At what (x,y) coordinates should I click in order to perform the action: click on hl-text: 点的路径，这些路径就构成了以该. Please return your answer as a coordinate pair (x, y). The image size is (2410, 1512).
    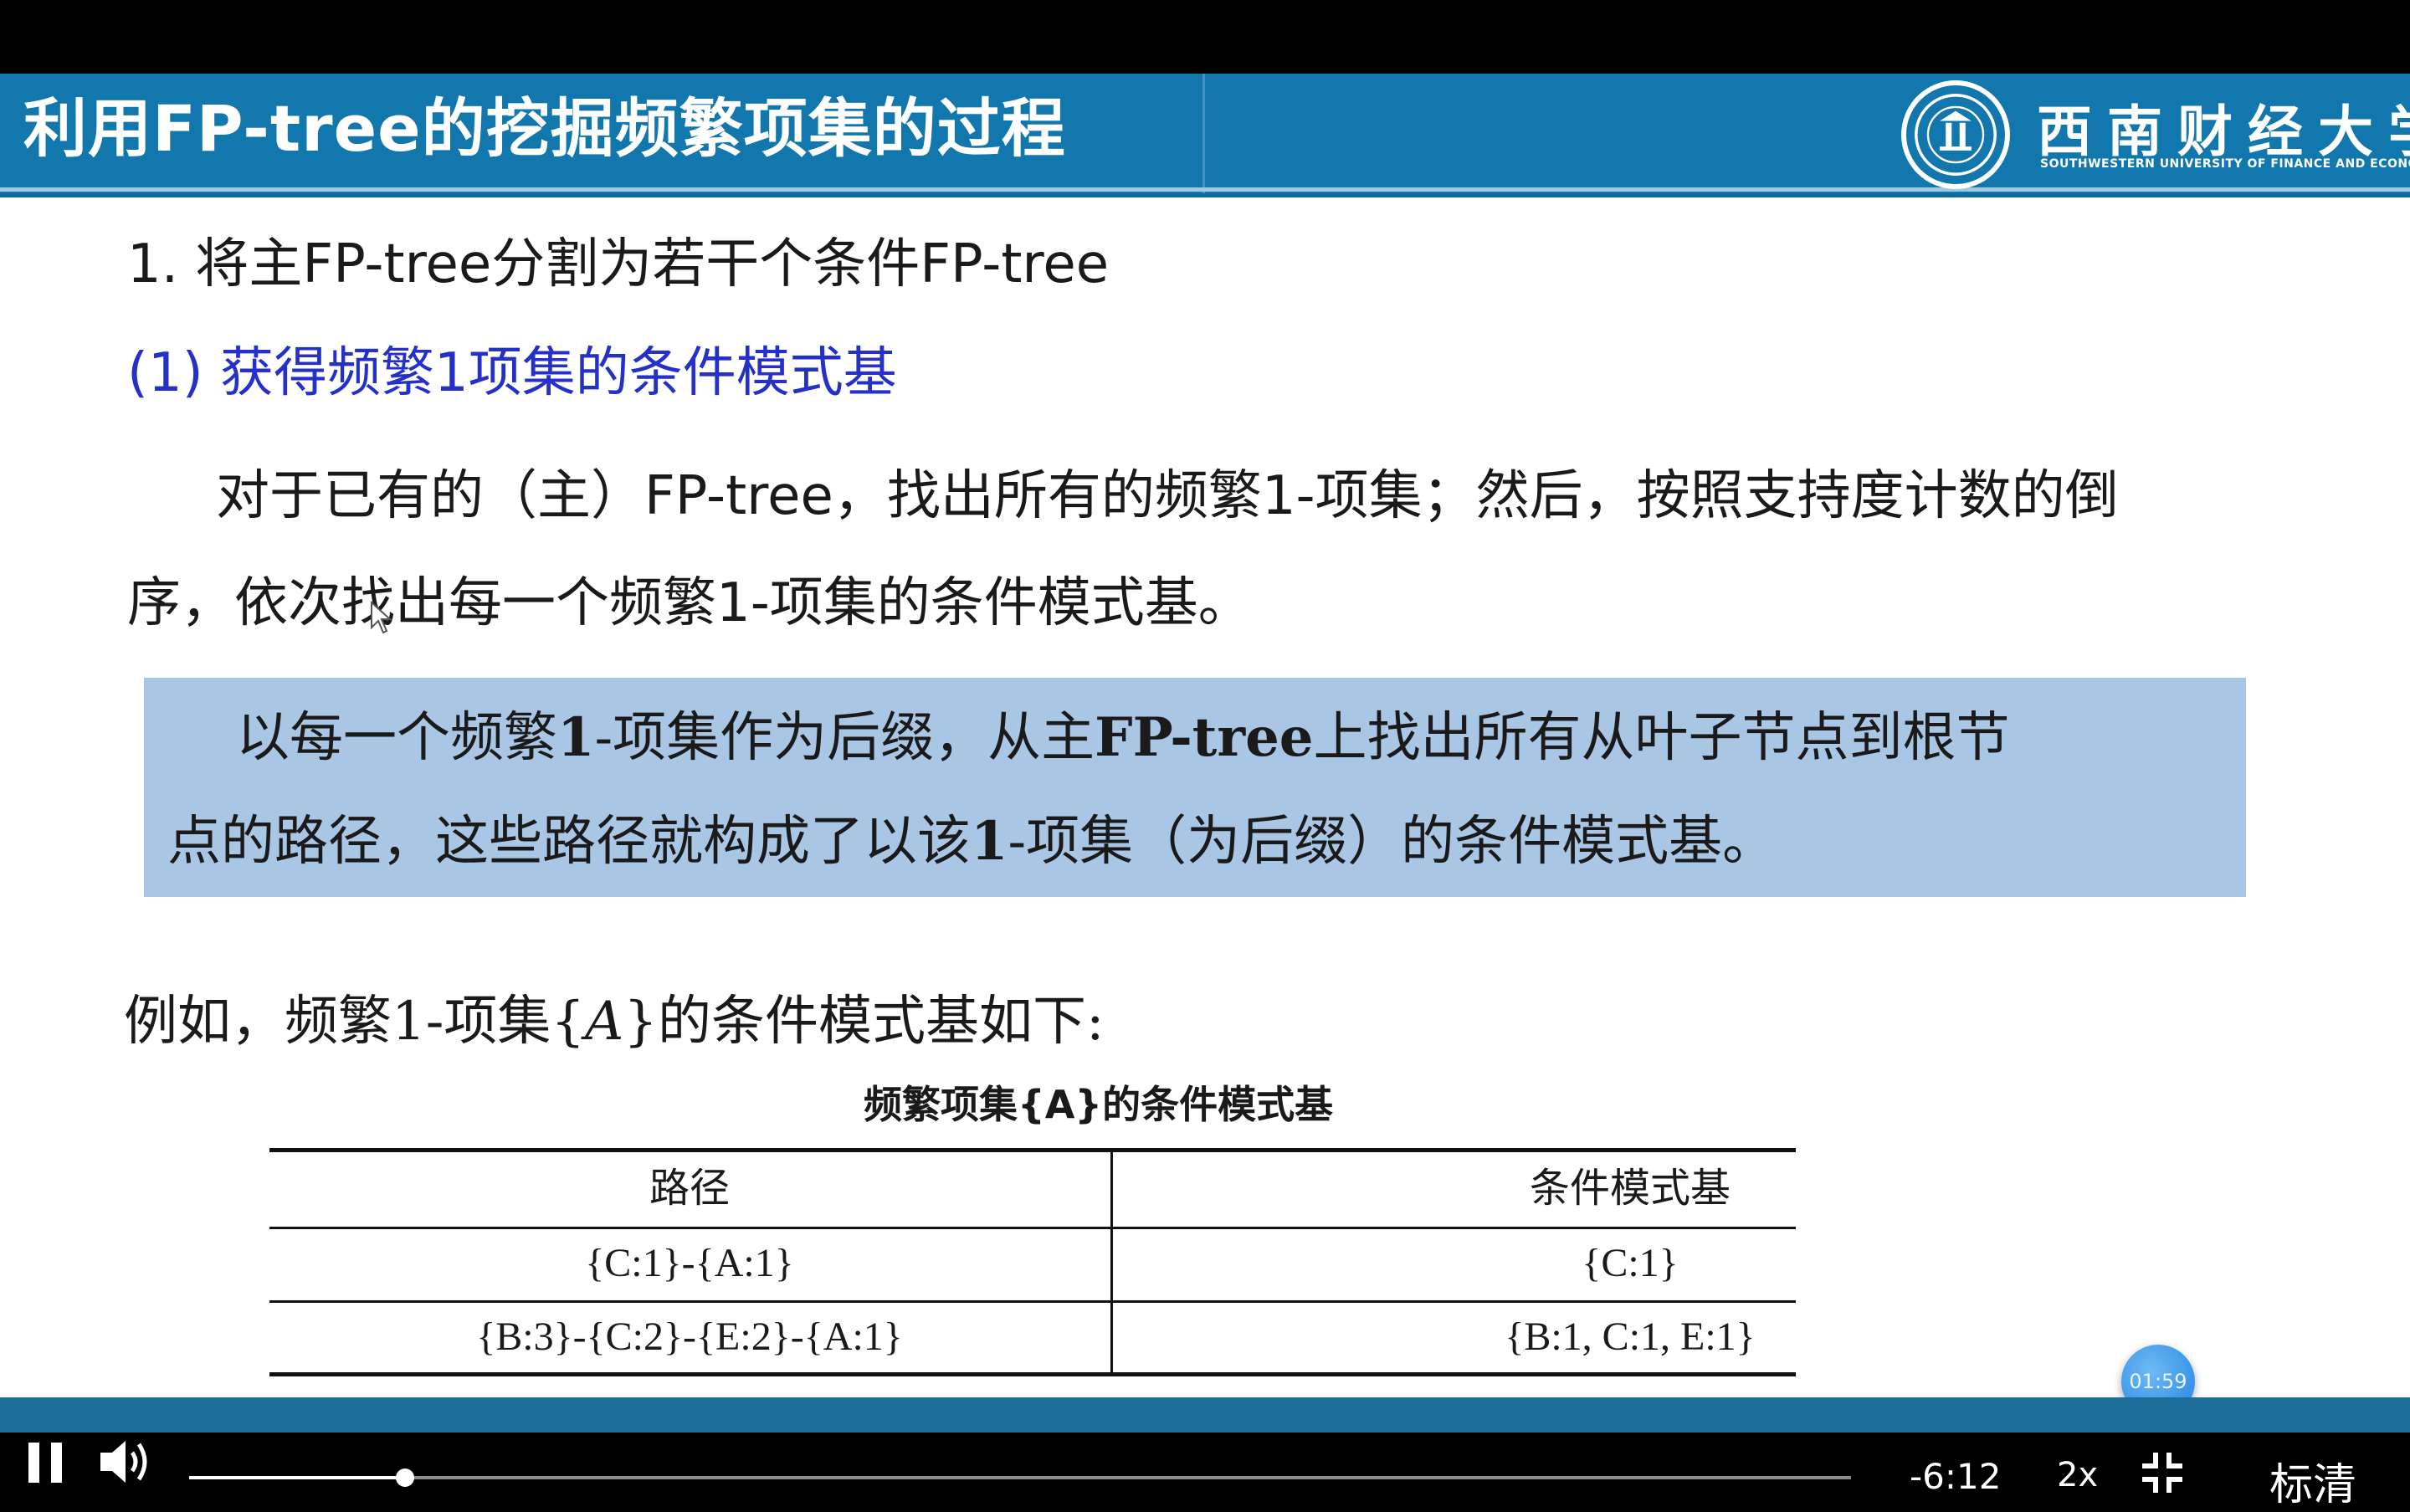
    Looking at the image, I should click on (569, 842).